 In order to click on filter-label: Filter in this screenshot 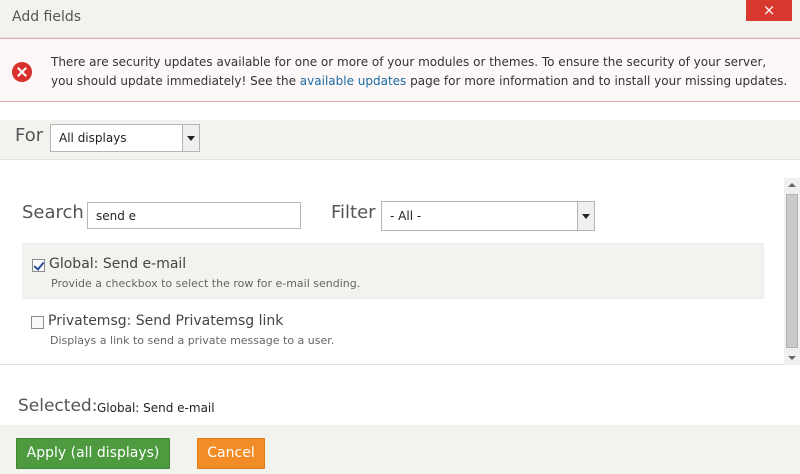, I will do `click(353, 212)`.